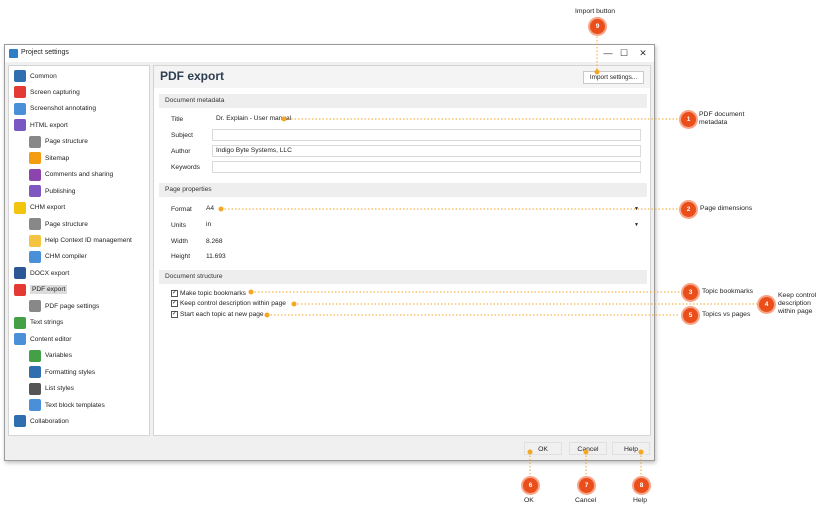  Describe the element at coordinates (608, 53) in the screenshot. I see `minimize-button: —` at that location.